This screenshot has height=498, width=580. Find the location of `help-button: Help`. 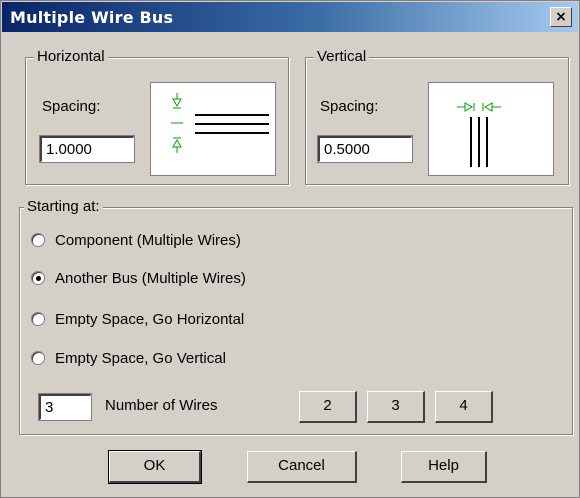

help-button: Help is located at coordinates (444, 467).